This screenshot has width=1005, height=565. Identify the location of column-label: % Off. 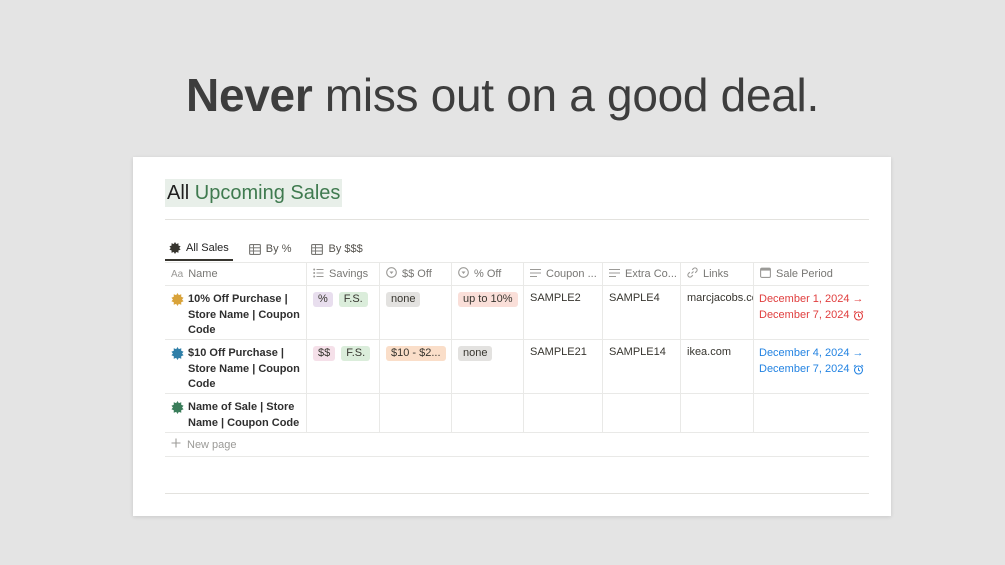
(488, 274).